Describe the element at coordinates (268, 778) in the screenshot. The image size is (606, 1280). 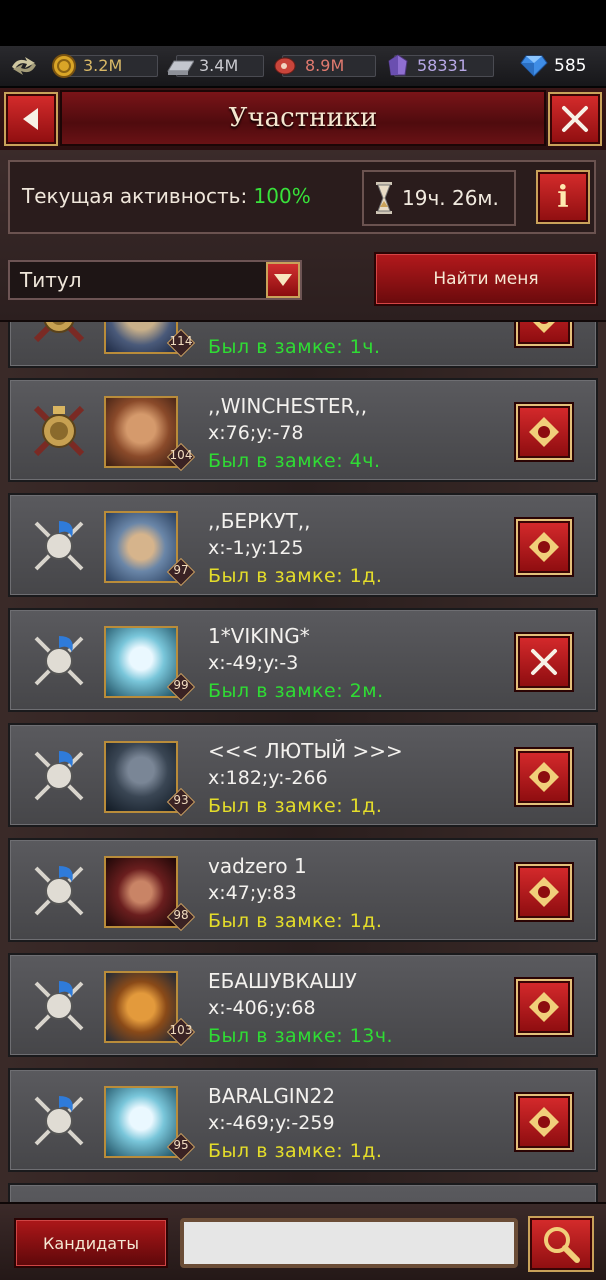
I see `member-coords: x:182;y:-266` at that location.